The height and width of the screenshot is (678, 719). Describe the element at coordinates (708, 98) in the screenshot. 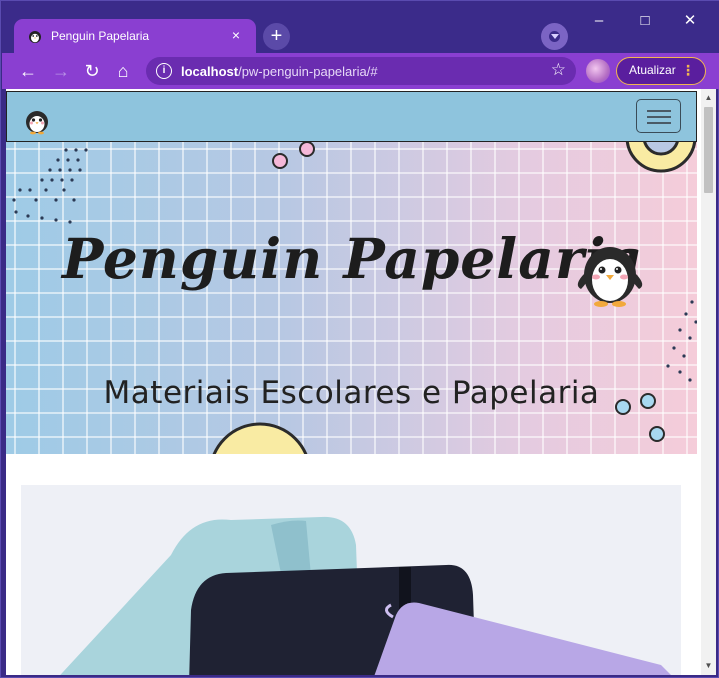

I see `scroll-up-icon: ▲` at that location.